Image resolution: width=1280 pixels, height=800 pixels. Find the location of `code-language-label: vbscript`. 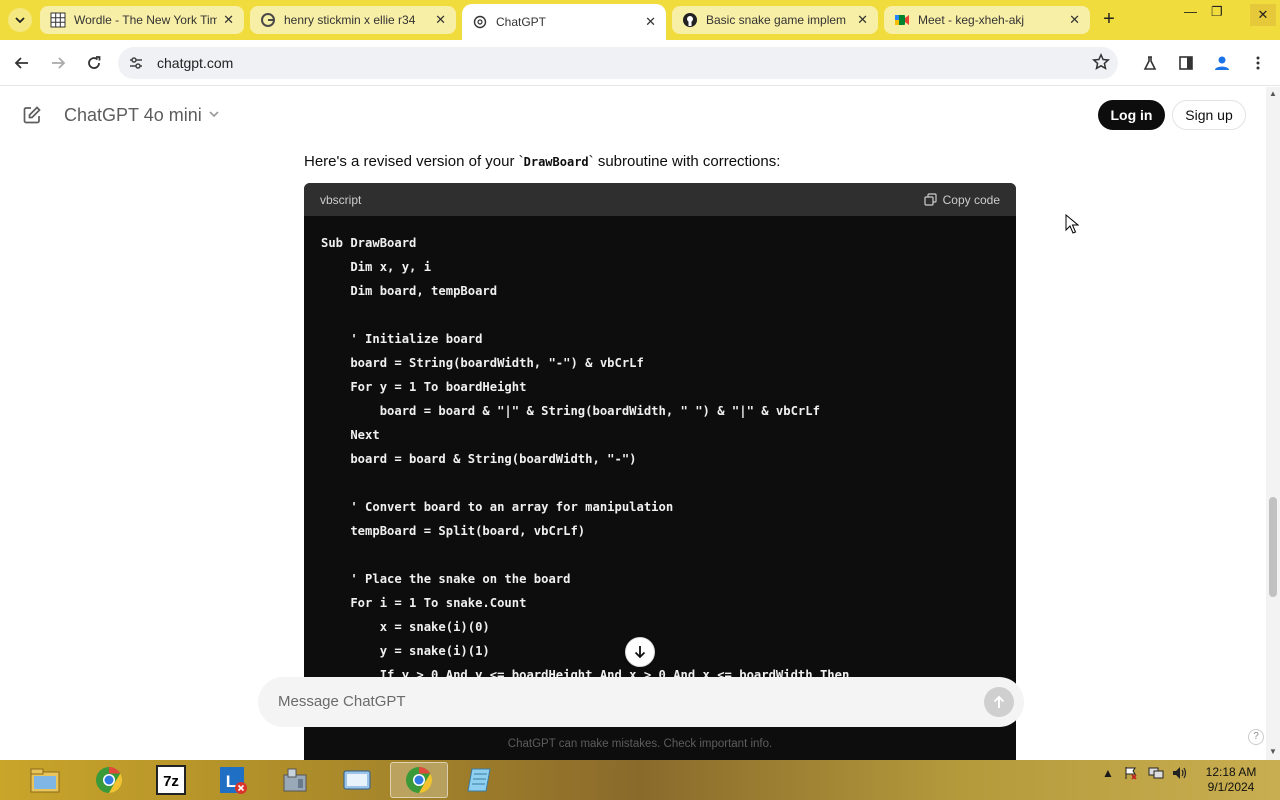

code-language-label: vbscript is located at coordinates (341, 199).